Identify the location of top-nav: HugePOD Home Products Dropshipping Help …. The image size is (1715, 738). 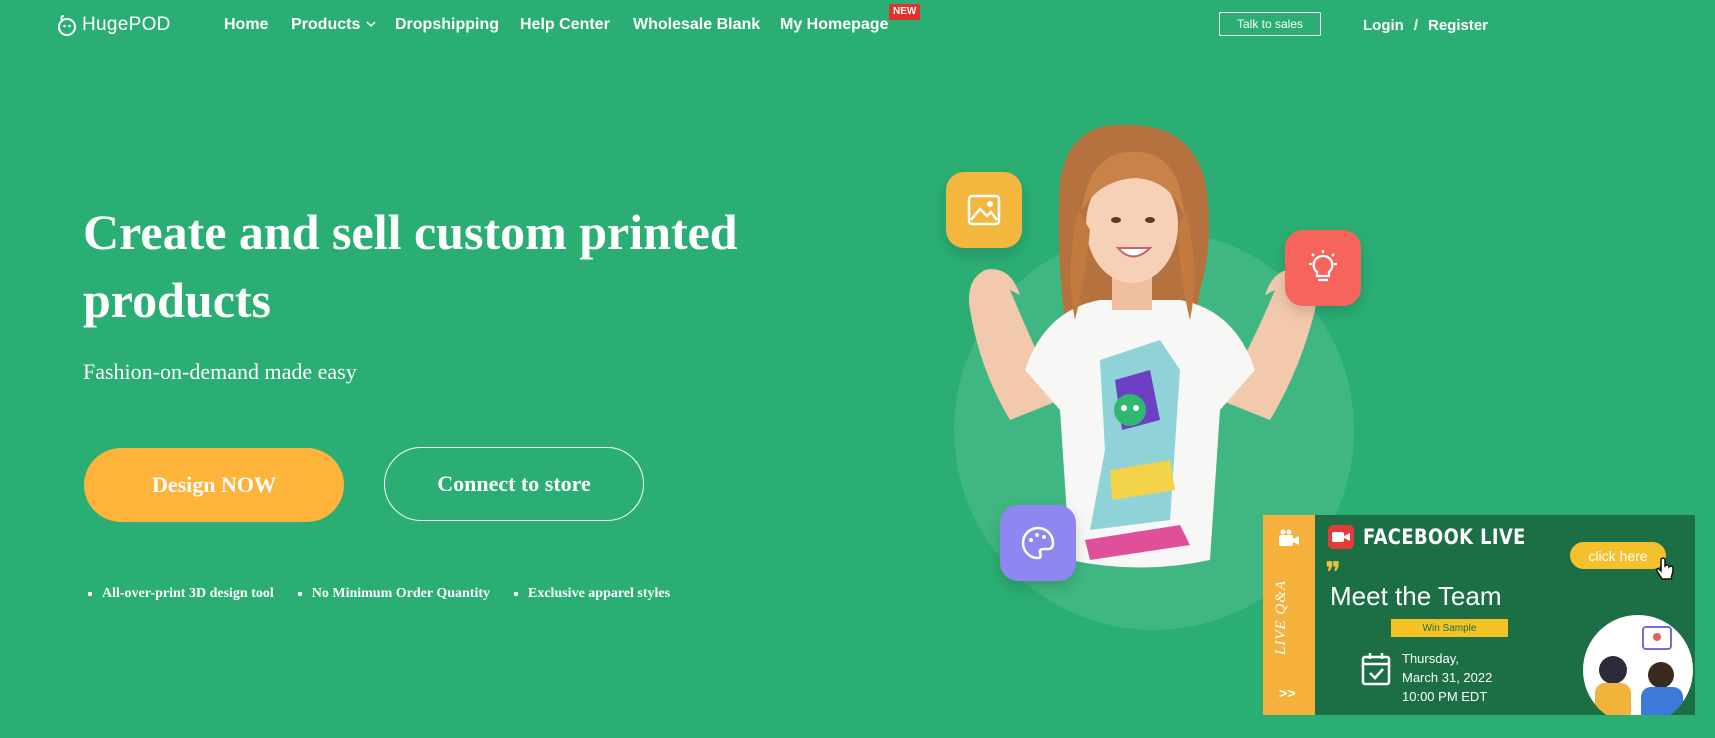
(857, 26).